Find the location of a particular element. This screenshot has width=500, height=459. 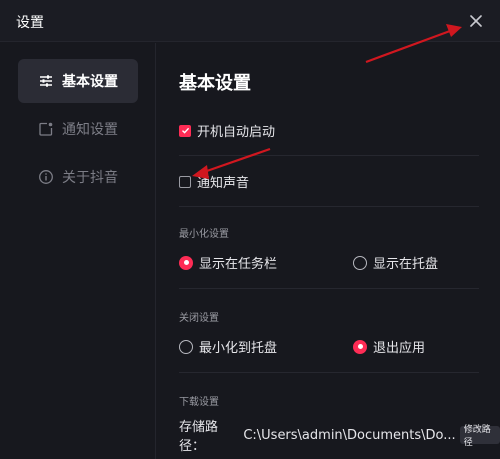

option-label: 最小化到托盘 is located at coordinates (238, 348).